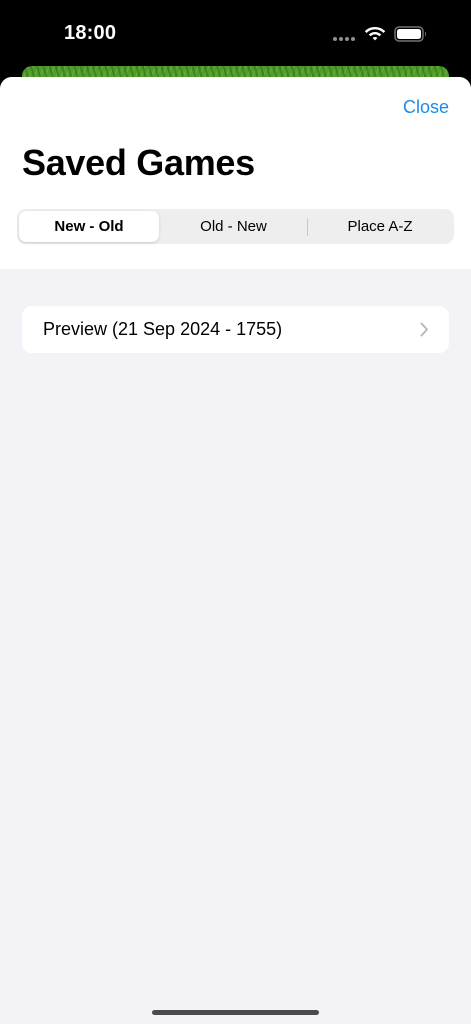 The image size is (471, 1024). Describe the element at coordinates (235, 1012) in the screenshot. I see `home-indicator` at that location.